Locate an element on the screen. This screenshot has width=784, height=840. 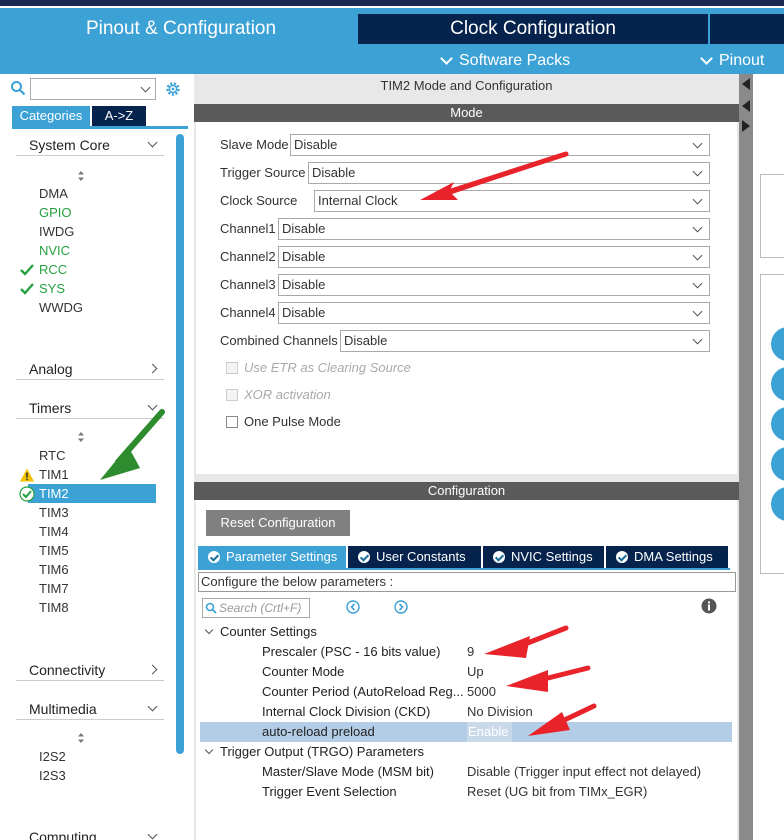
channel2-select: Disable is located at coordinates (494, 257).